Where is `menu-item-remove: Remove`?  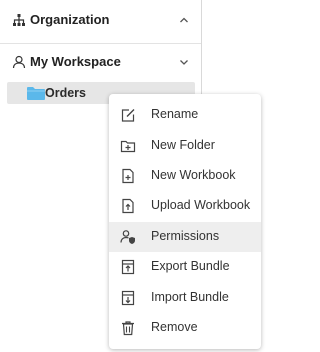 menu-item-remove: Remove is located at coordinates (185, 328).